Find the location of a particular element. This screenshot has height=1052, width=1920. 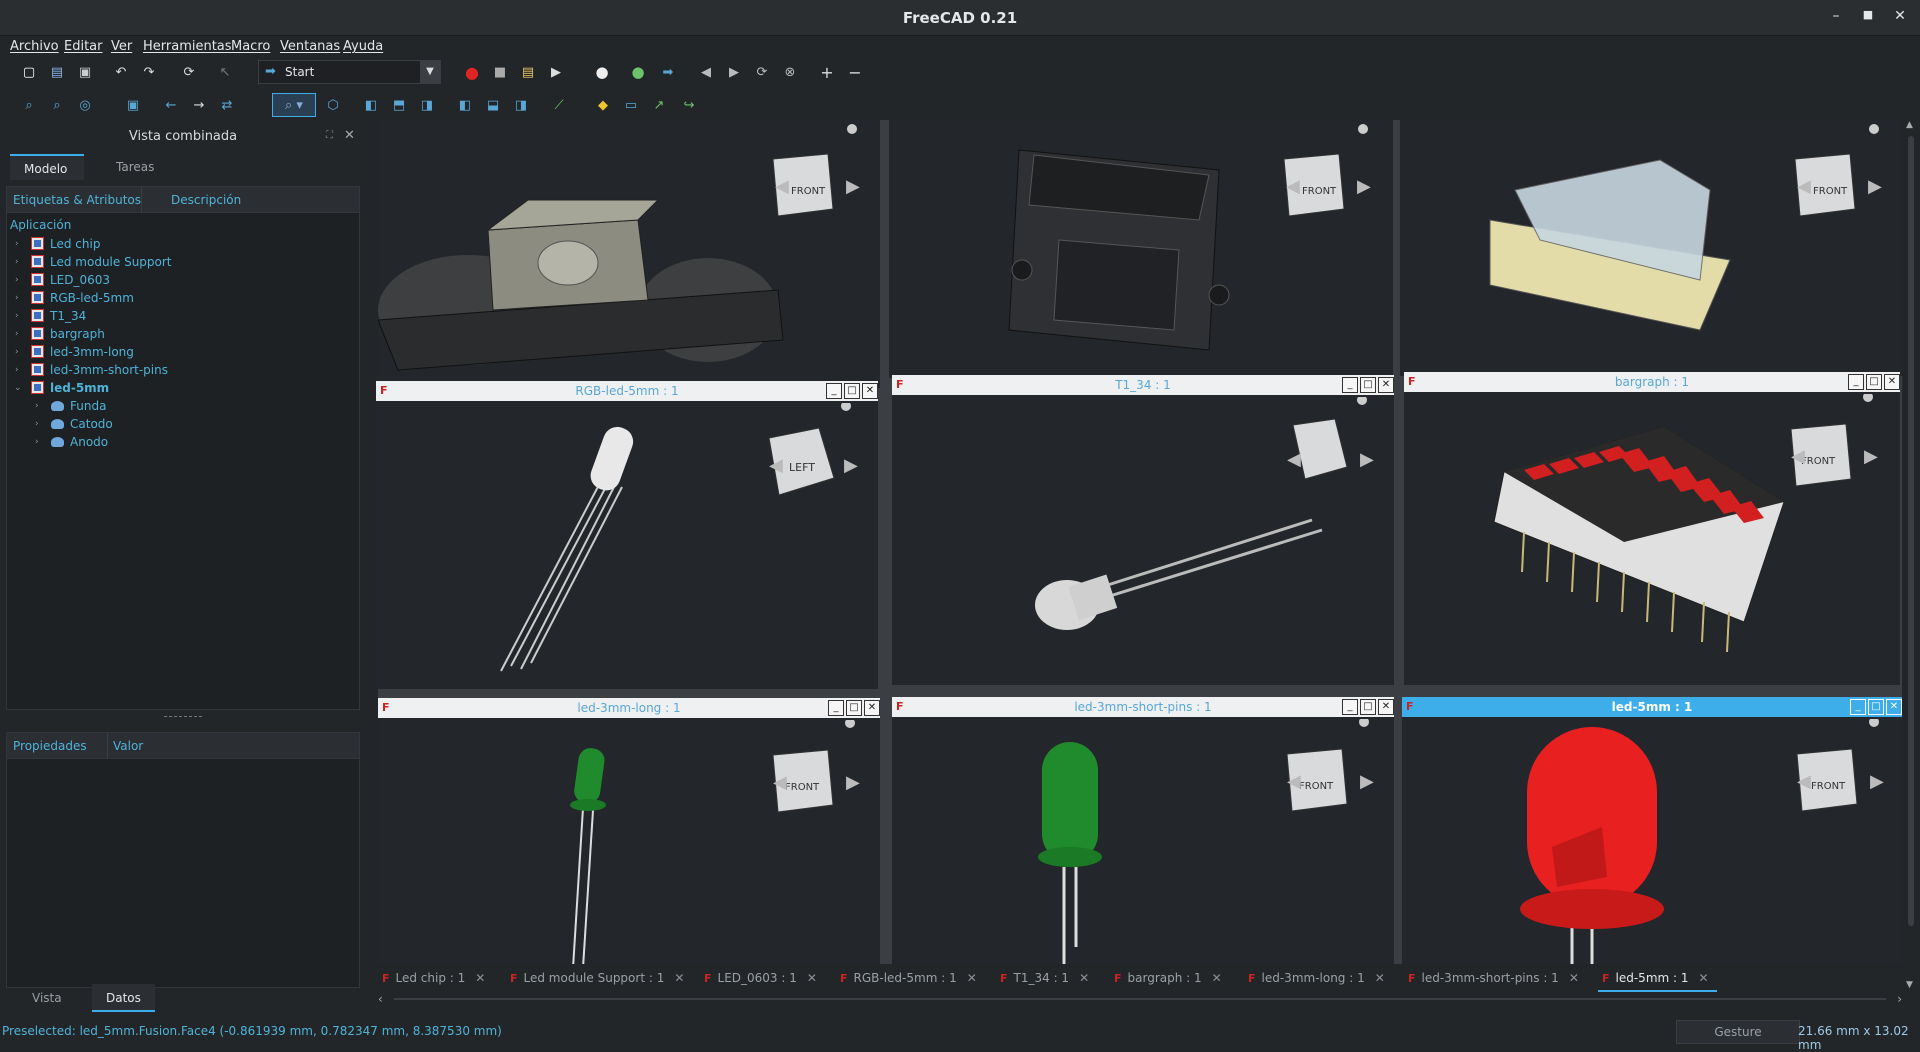

close-panel-icon: ✕ is located at coordinates (349, 135).